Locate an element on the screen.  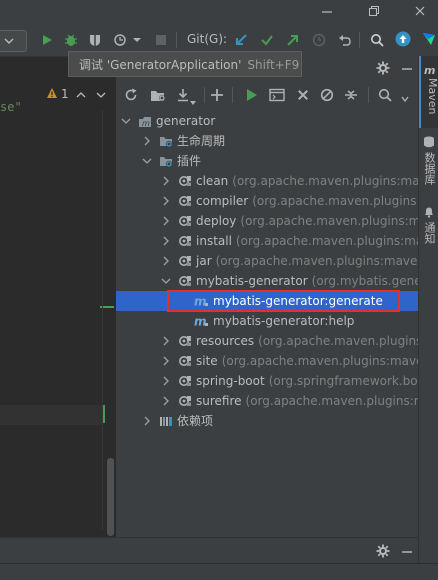
notifications-icon is located at coordinates (429, 212).